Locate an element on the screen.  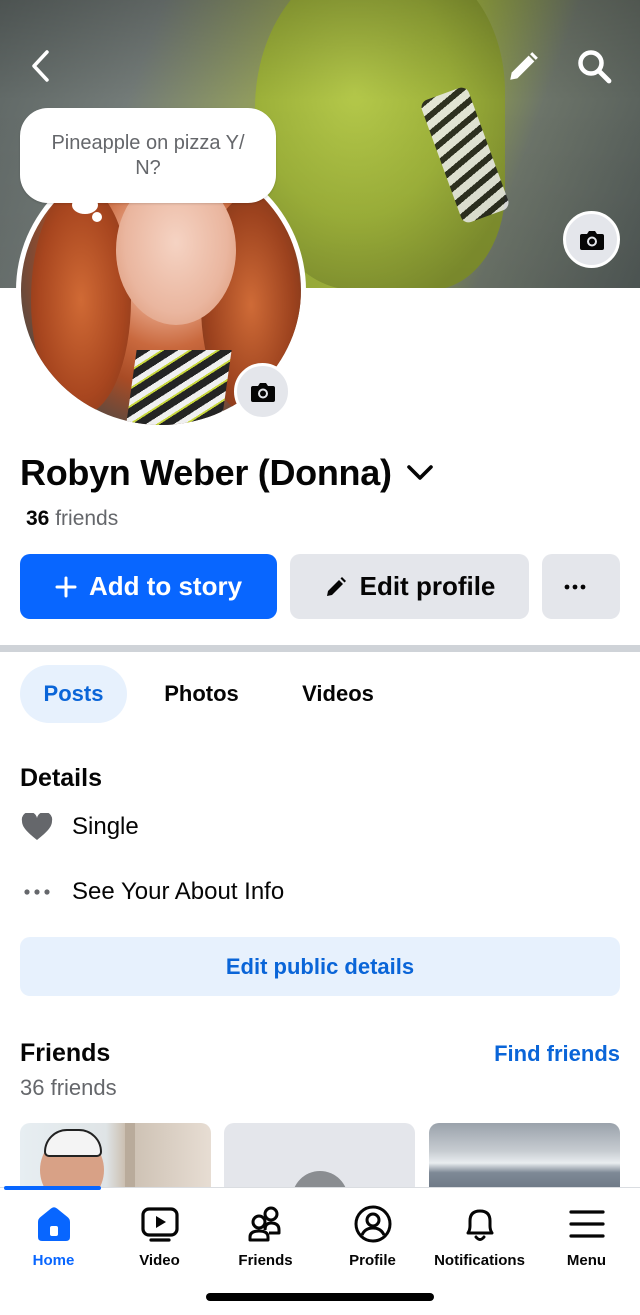
friends-count-label: friends is located at coordinates (87, 518).